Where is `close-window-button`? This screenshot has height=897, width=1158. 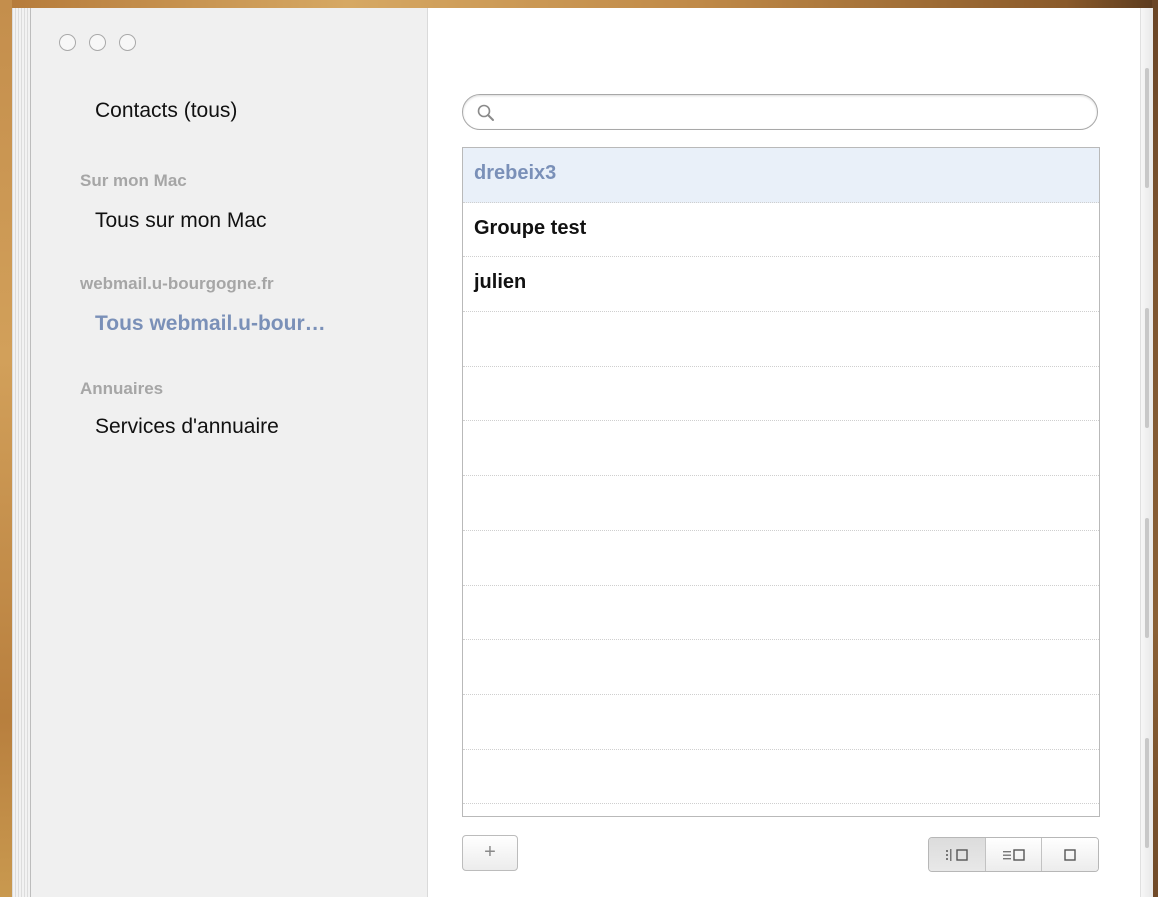 close-window-button is located at coordinates (67, 42).